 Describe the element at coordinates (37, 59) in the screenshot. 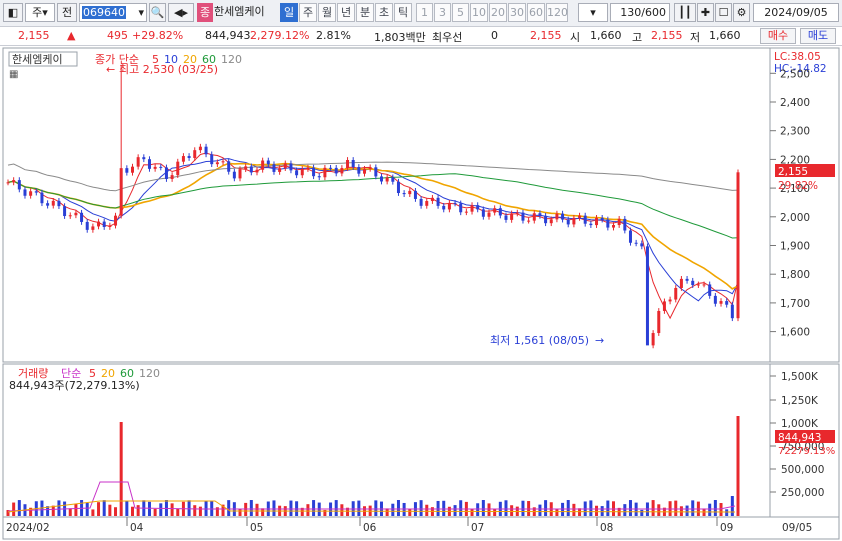

I see `price-panel-name: 한세엠케이` at that location.